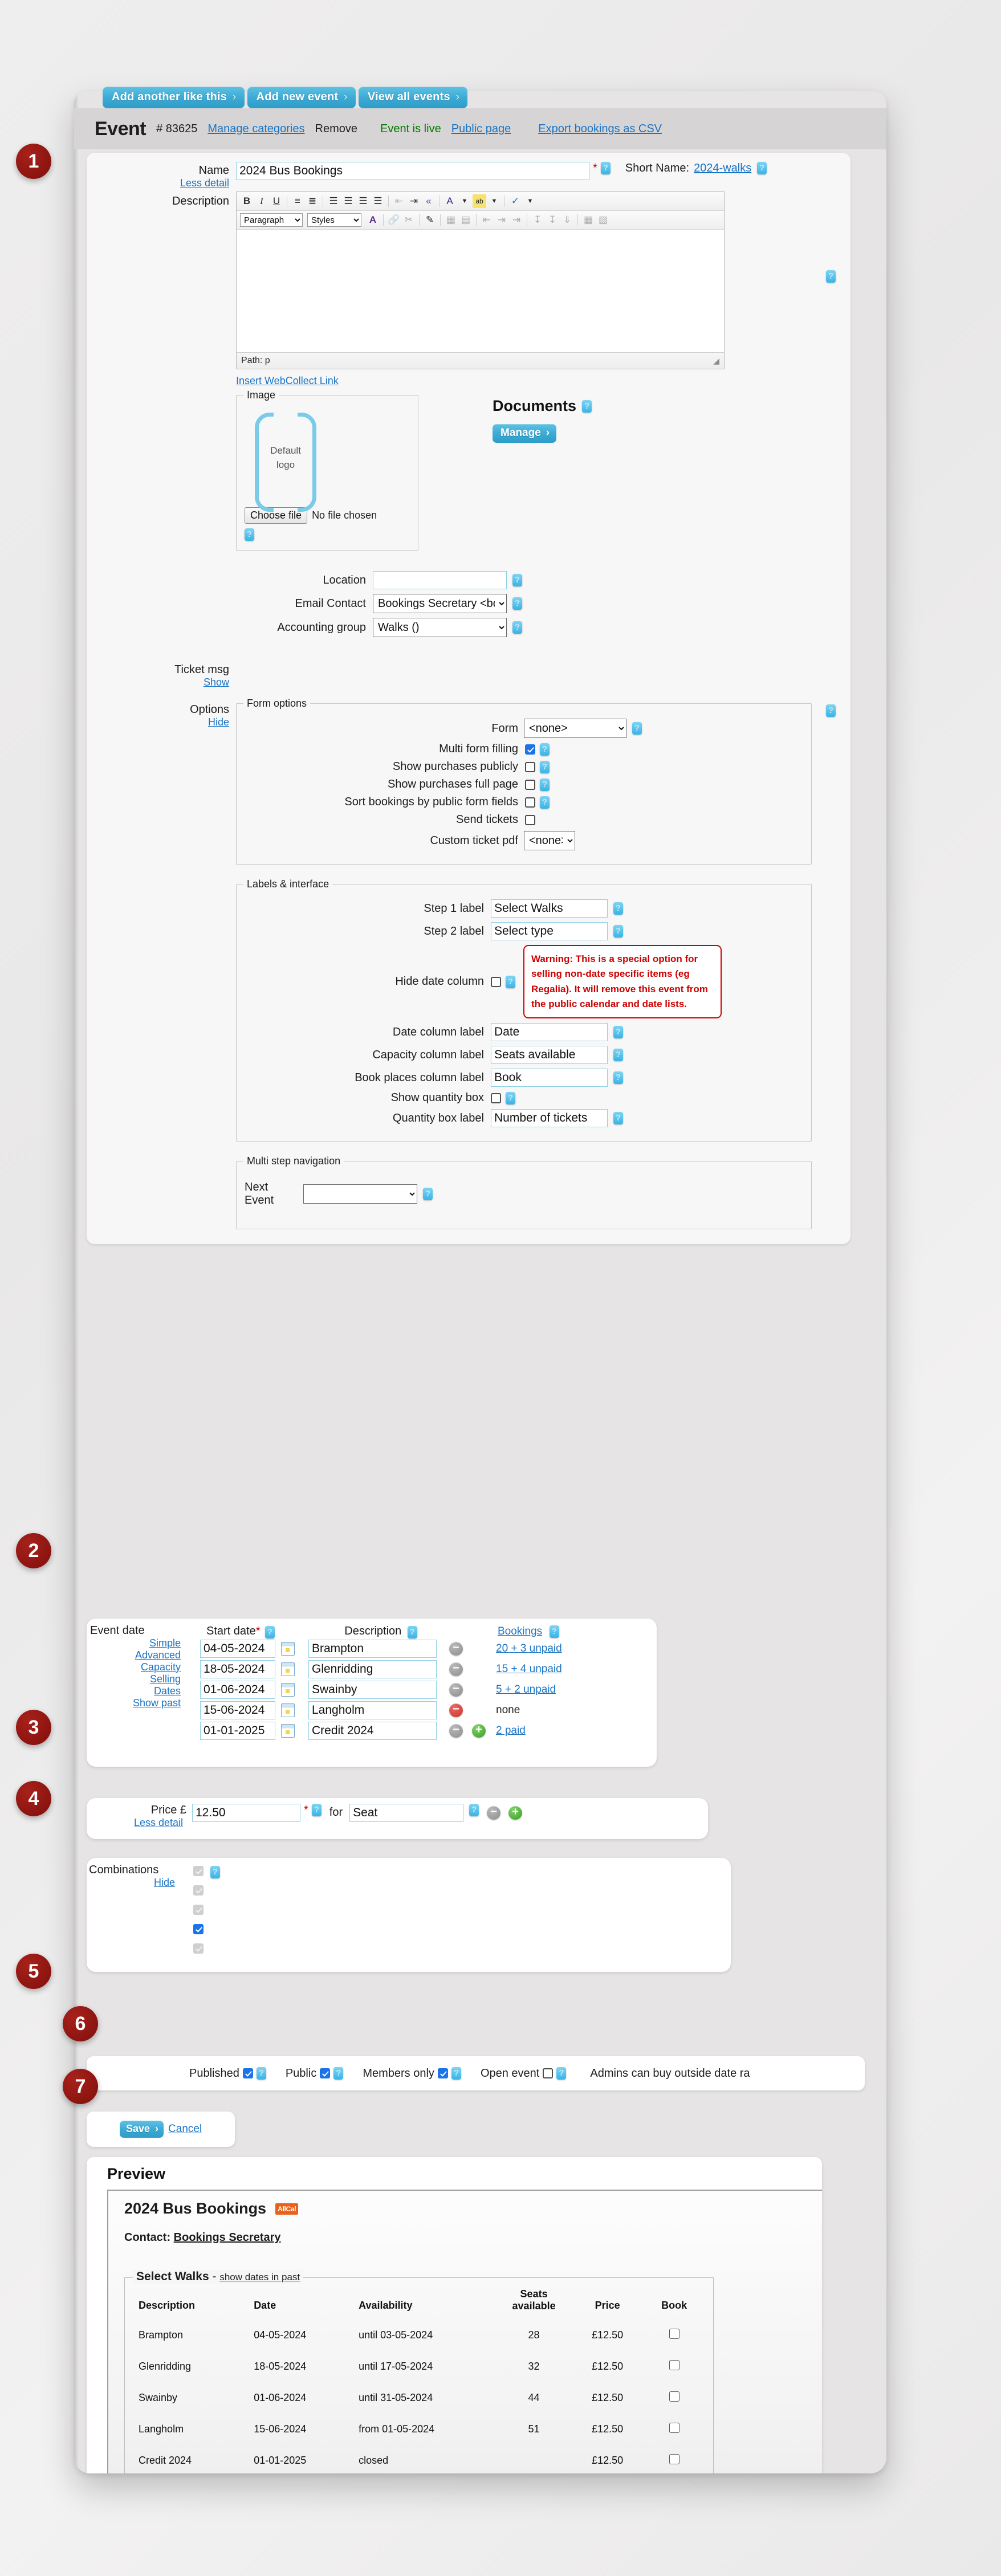 Image resolution: width=1001 pixels, height=2576 pixels. I want to click on help-icon-date-description: ?, so click(412, 1631).